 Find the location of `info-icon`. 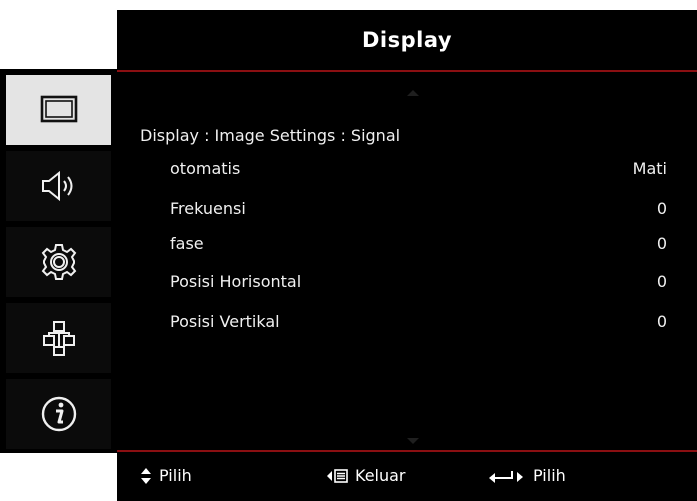

info-icon is located at coordinates (58, 414).